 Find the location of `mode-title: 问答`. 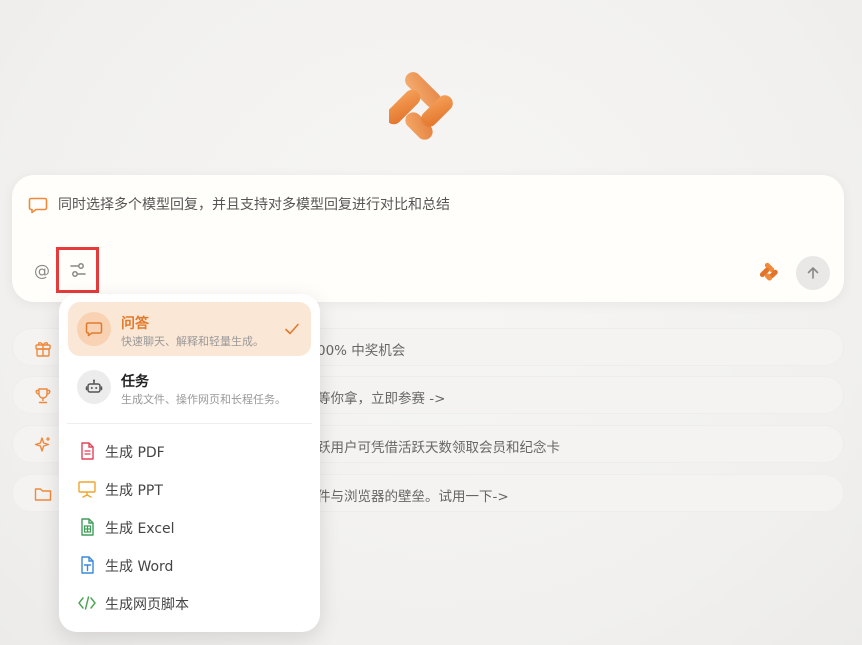

mode-title: 问答 is located at coordinates (135, 324).